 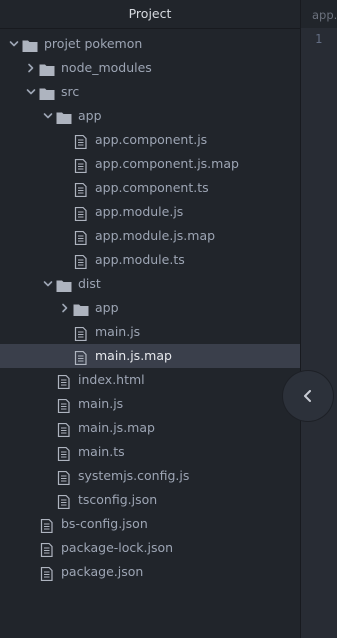 I want to click on tree-item-label: app.component.ts, so click(x=152, y=187).